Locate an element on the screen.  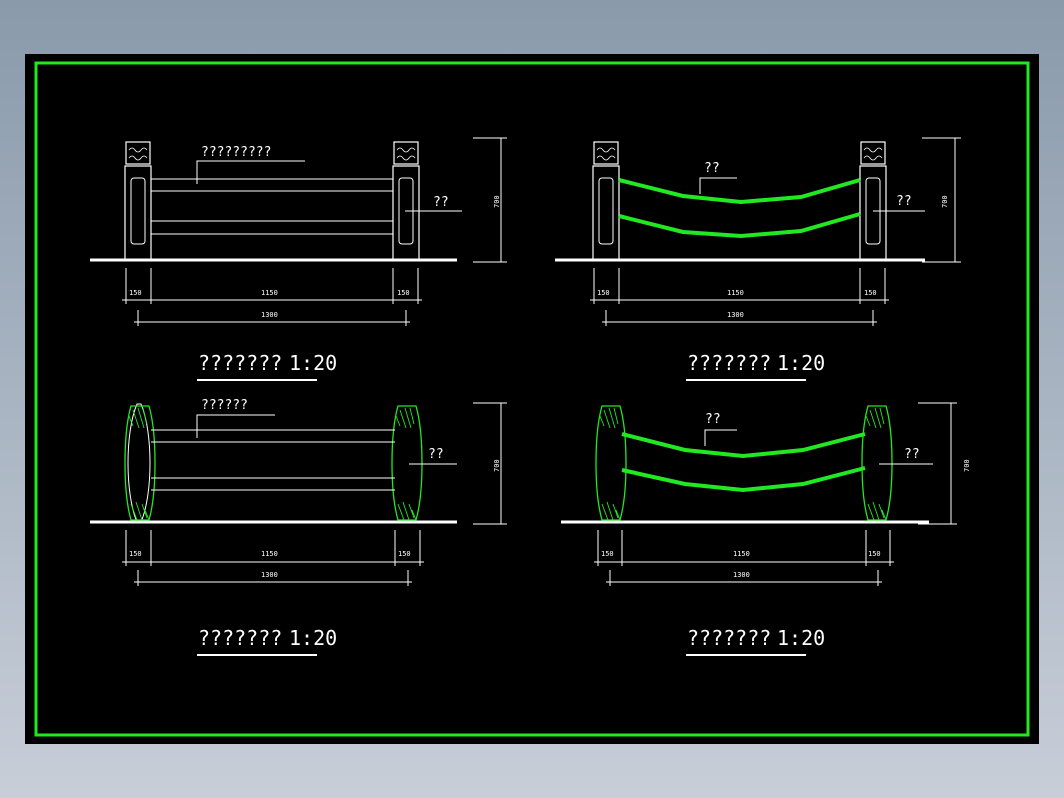
callout-main: ????????? is located at coordinates (236, 152).